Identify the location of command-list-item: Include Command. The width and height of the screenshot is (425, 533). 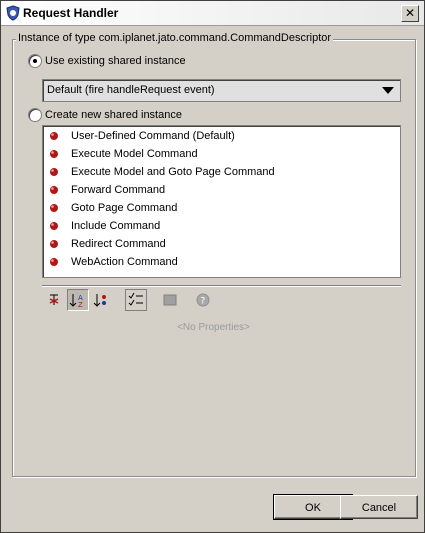
(221, 227).